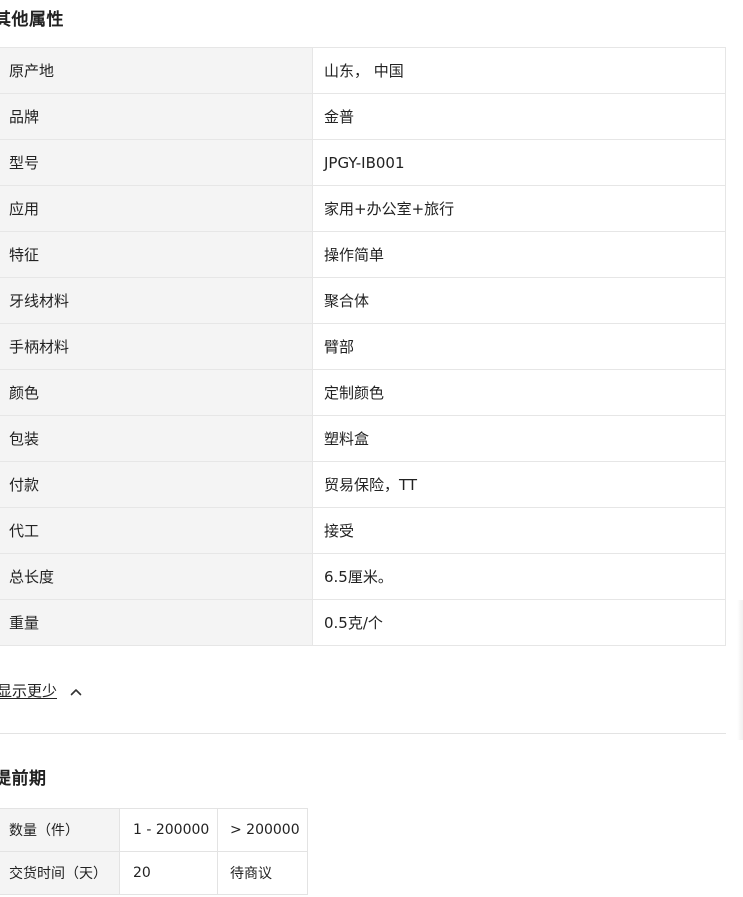 The width and height of the screenshot is (743, 897). Describe the element at coordinates (156, 208) in the screenshot. I see `attribute-key: 应用` at that location.